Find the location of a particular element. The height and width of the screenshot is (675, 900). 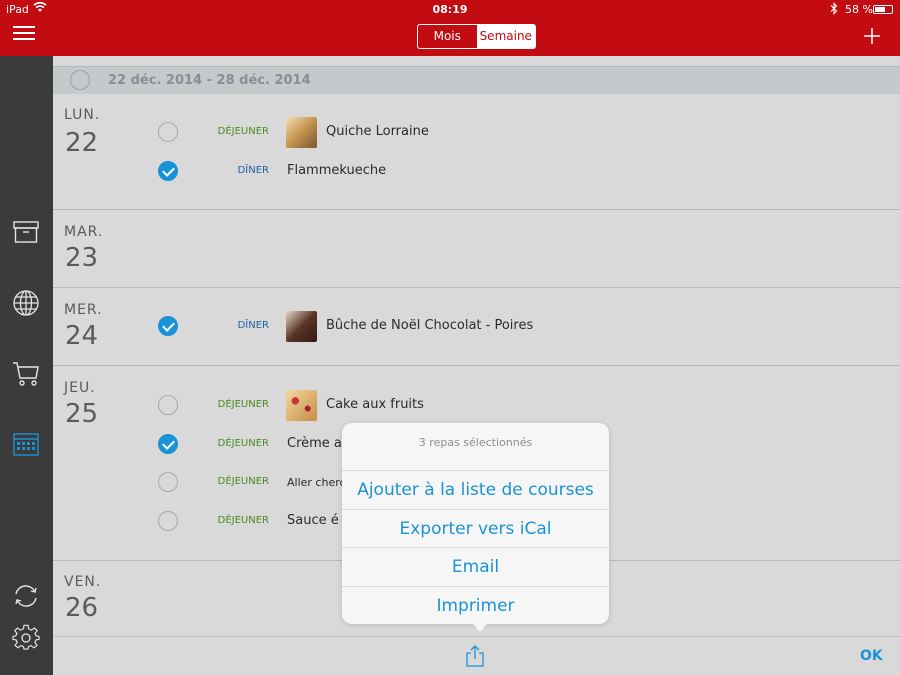

recipe-name: Cake aux fruits is located at coordinates (375, 404).